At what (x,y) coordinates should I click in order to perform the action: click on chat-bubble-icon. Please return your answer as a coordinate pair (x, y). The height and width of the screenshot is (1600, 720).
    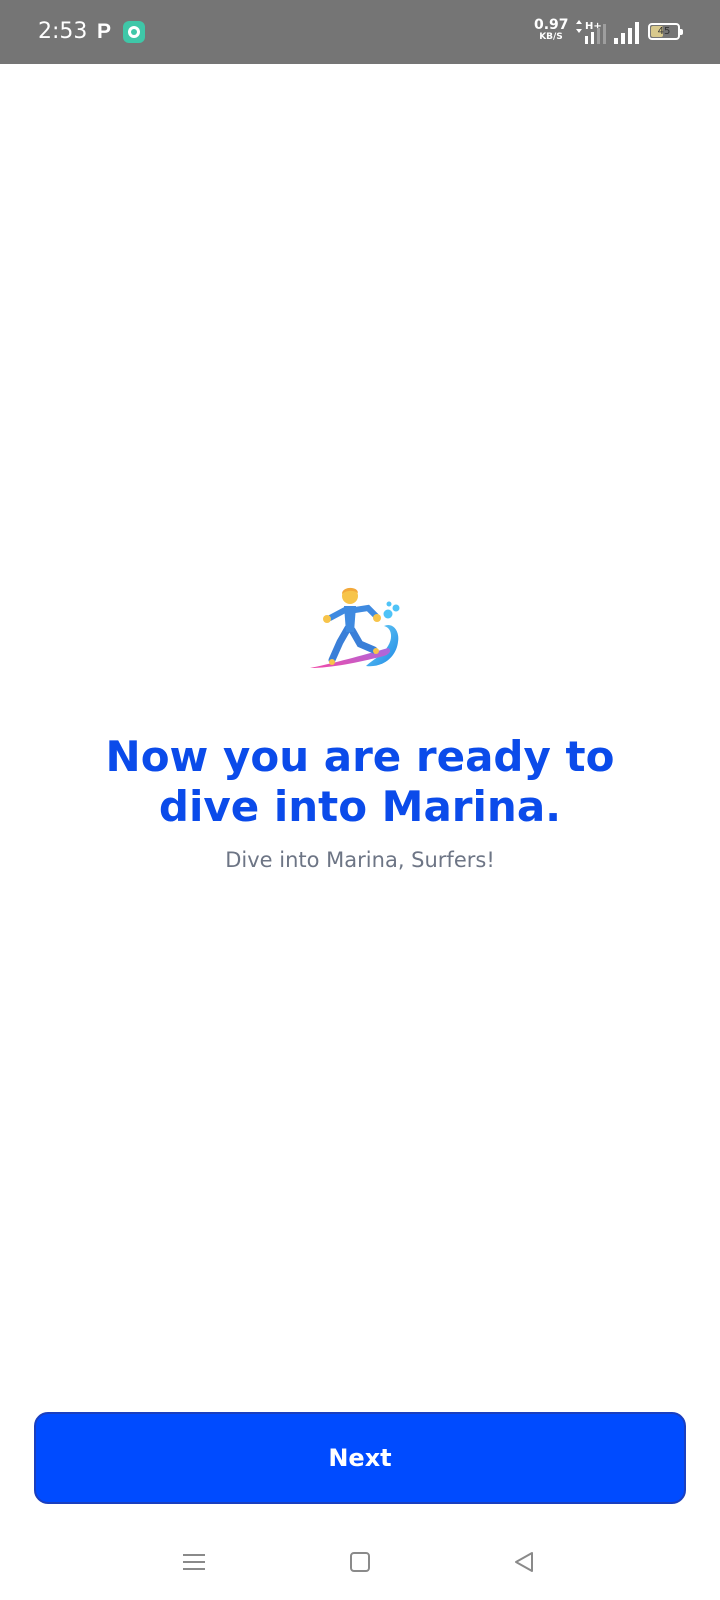
    Looking at the image, I should click on (134, 32).